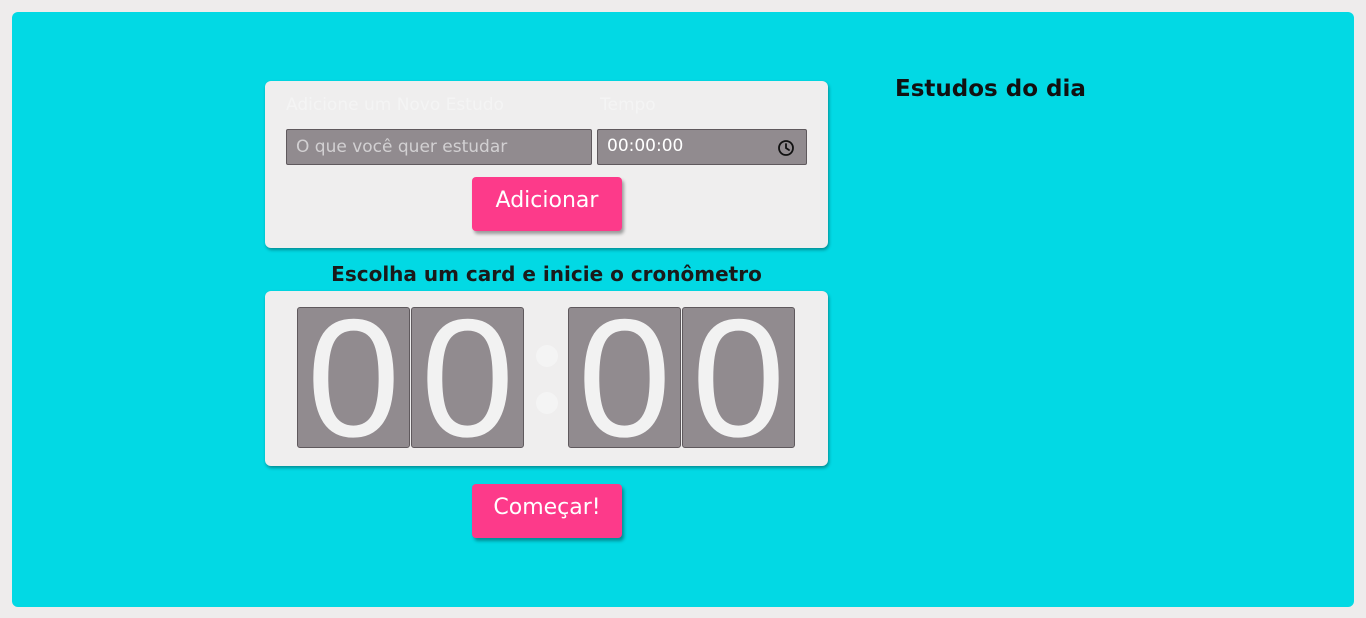  I want to click on start-button: Começar!, so click(547, 511).